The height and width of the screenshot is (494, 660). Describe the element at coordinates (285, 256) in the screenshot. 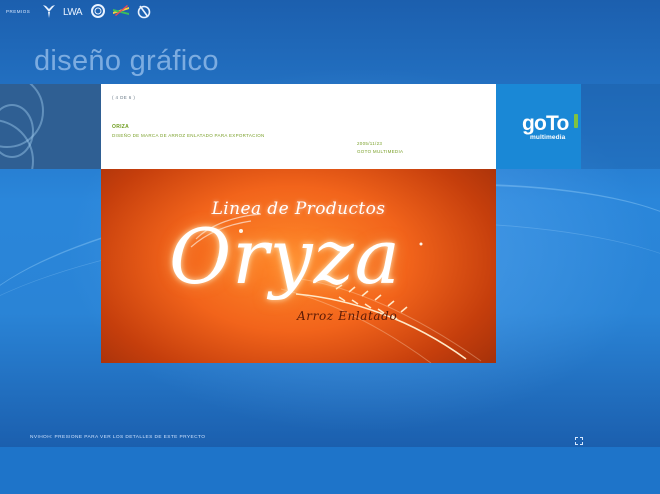

I see `artwork-brand: Oryza` at that location.